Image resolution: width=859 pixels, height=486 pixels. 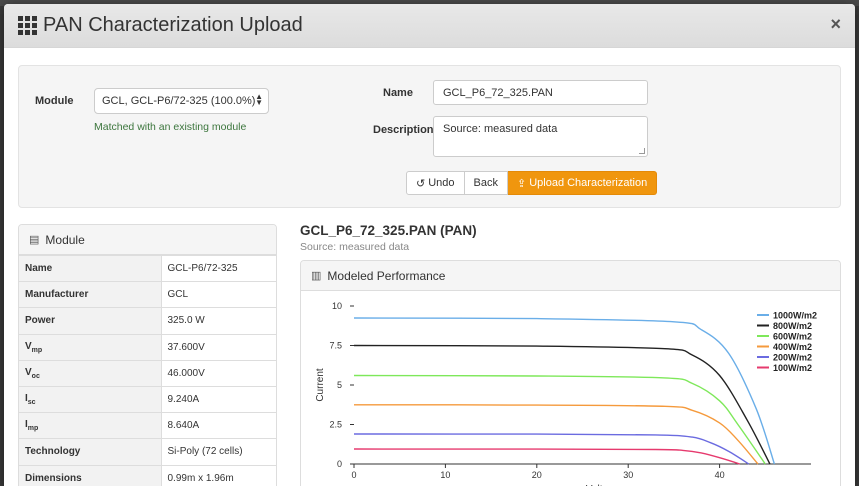 What do you see at coordinates (335, 425) in the screenshot?
I see `y-tick-label: 2.5` at bounding box center [335, 425].